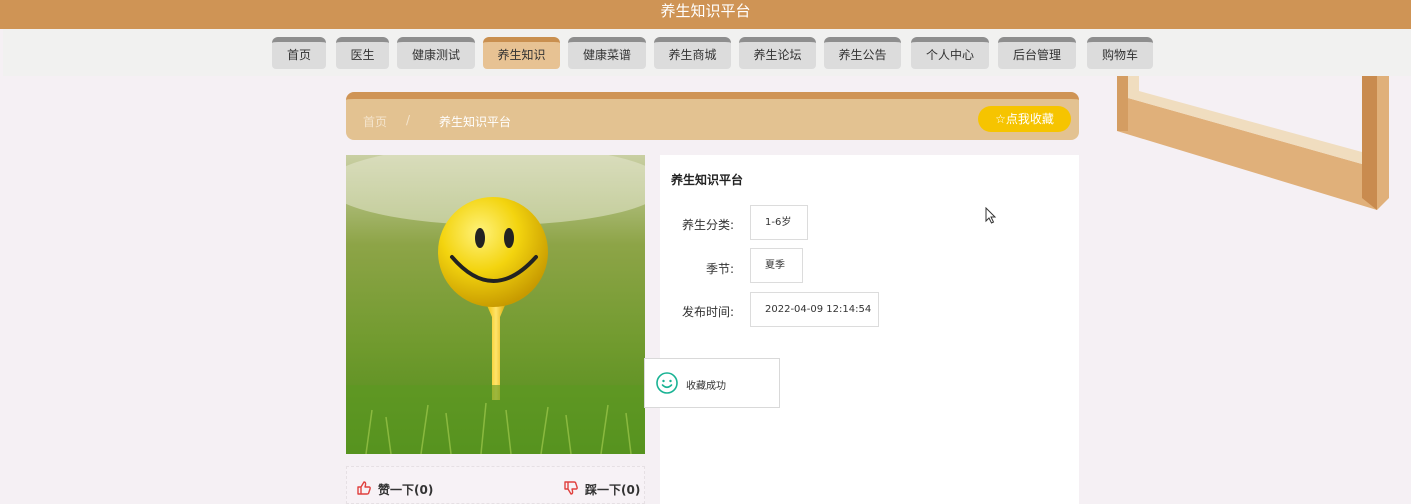 This screenshot has height=504, width=1411. Describe the element at coordinates (862, 53) in the screenshot. I see `nav-item-health-notice: 养生公告` at that location.